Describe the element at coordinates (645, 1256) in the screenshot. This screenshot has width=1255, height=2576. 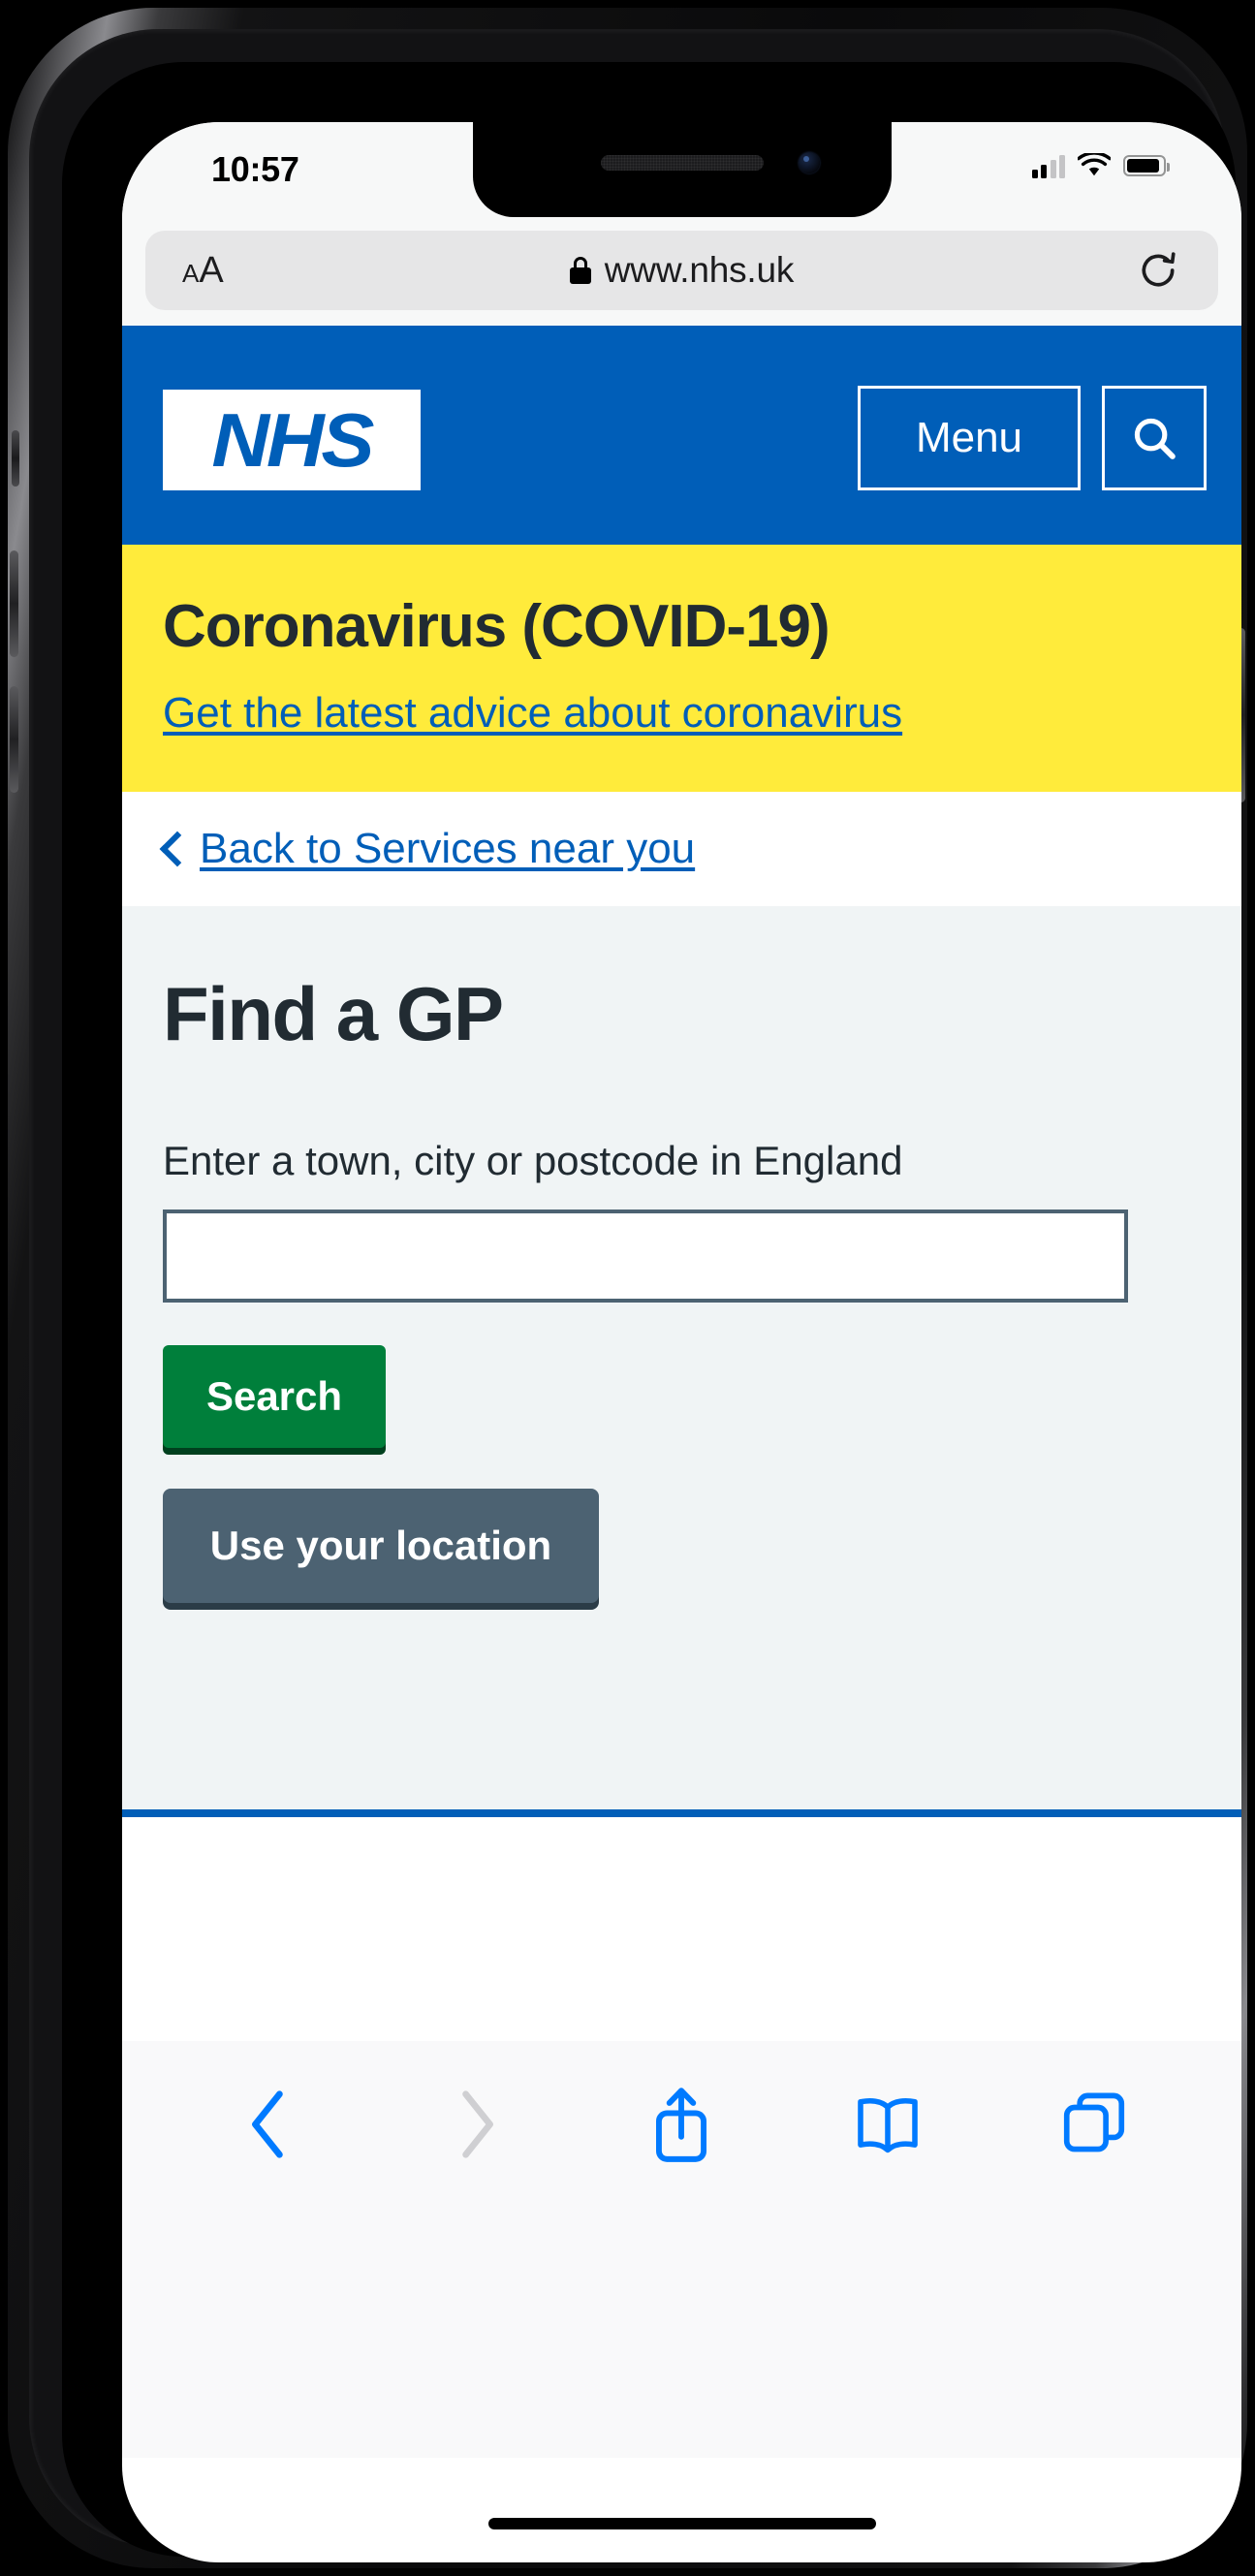
I see `location-search-input` at that location.